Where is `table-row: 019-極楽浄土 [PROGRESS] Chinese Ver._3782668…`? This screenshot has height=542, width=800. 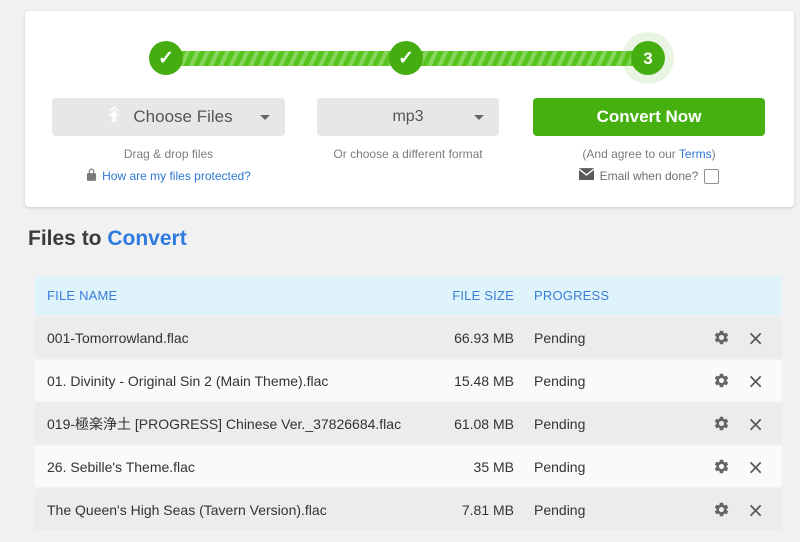 table-row: 019-極楽浄土 [PROGRESS] Chinese Ver._3782668… is located at coordinates (408, 423).